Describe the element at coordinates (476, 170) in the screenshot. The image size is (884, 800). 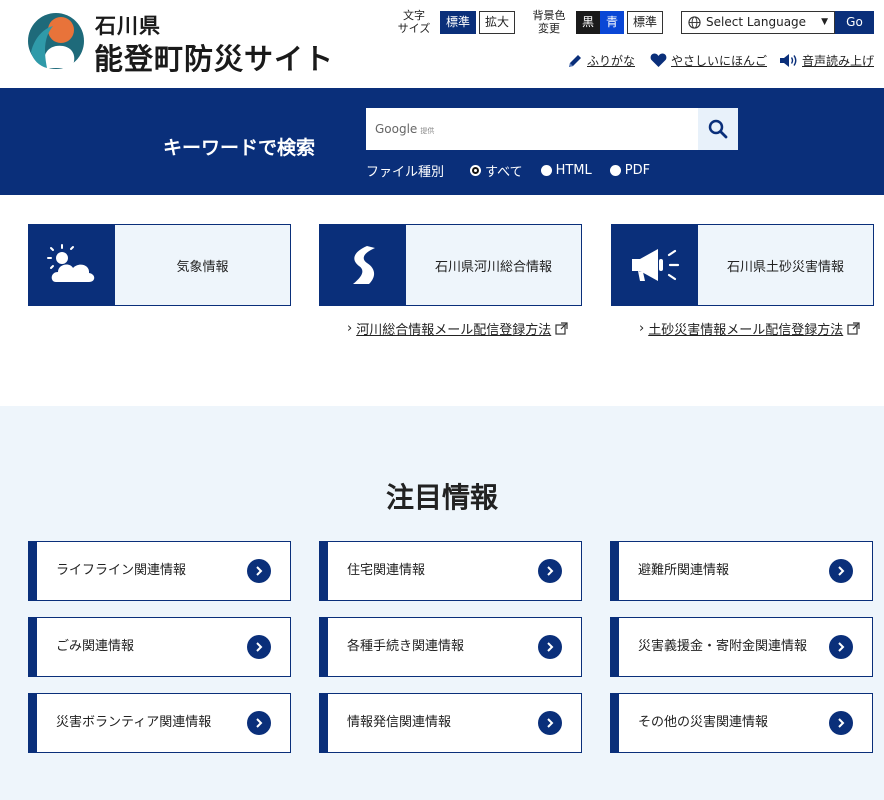
I see `radio-checked-icon` at that location.